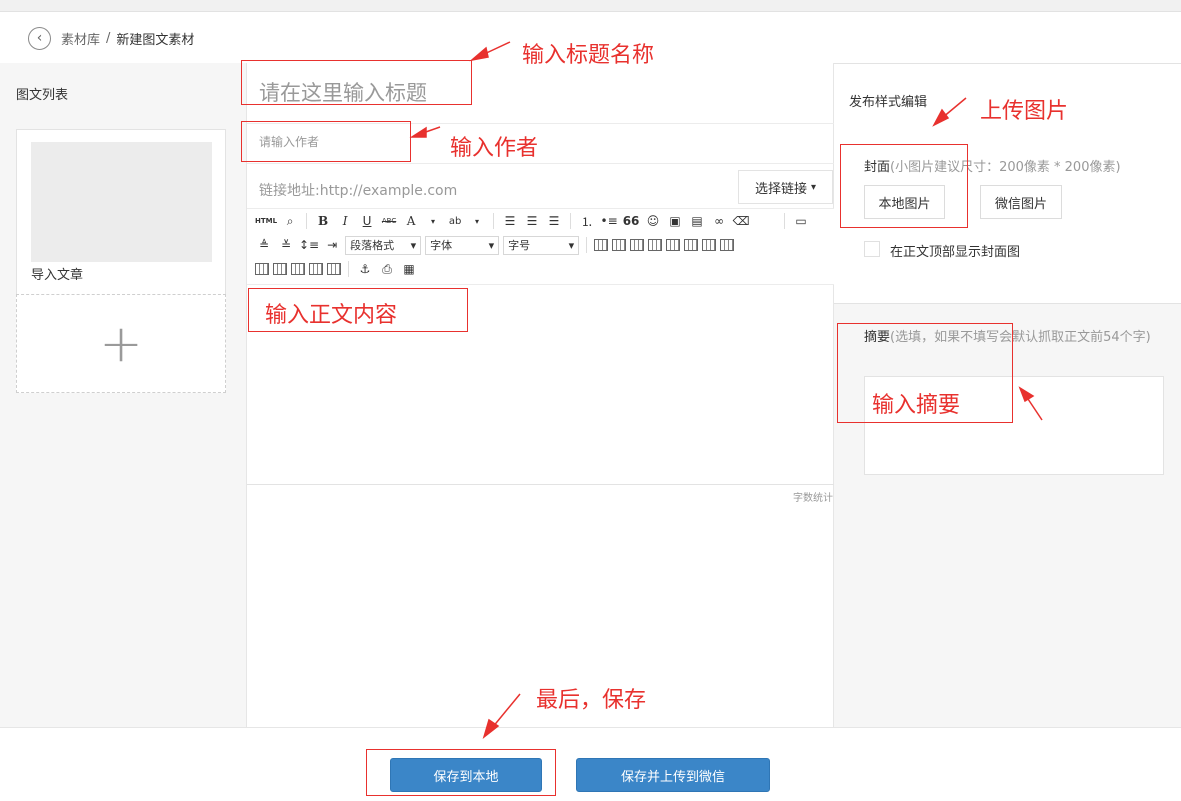 This screenshot has height=801, width=1181. I want to click on annotation-text-body: 输入正文内容, so click(331, 315).